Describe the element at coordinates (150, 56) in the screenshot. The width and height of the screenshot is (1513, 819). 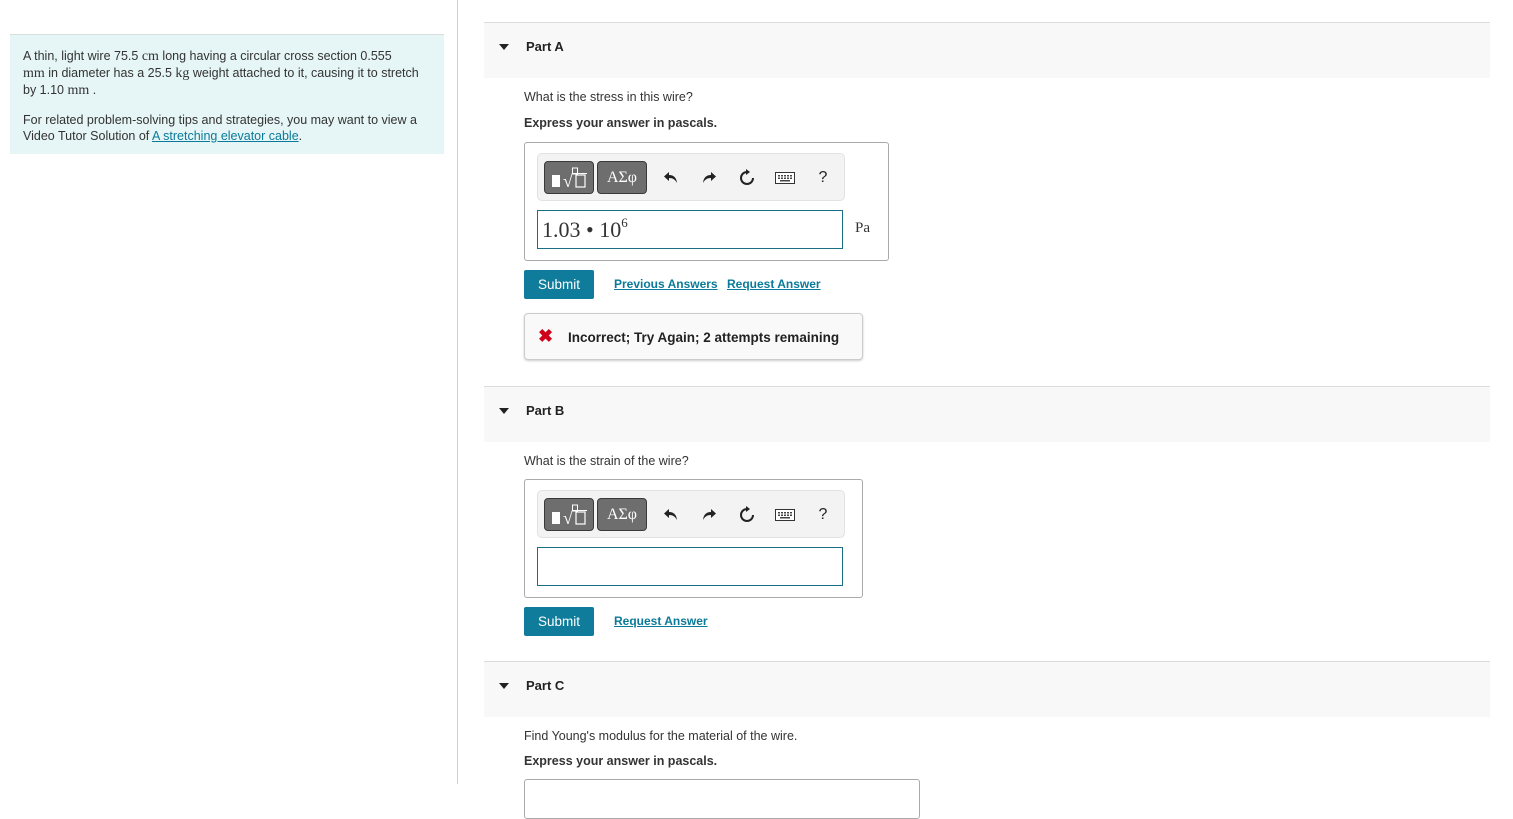
I see `unit-cm: cm` at that location.